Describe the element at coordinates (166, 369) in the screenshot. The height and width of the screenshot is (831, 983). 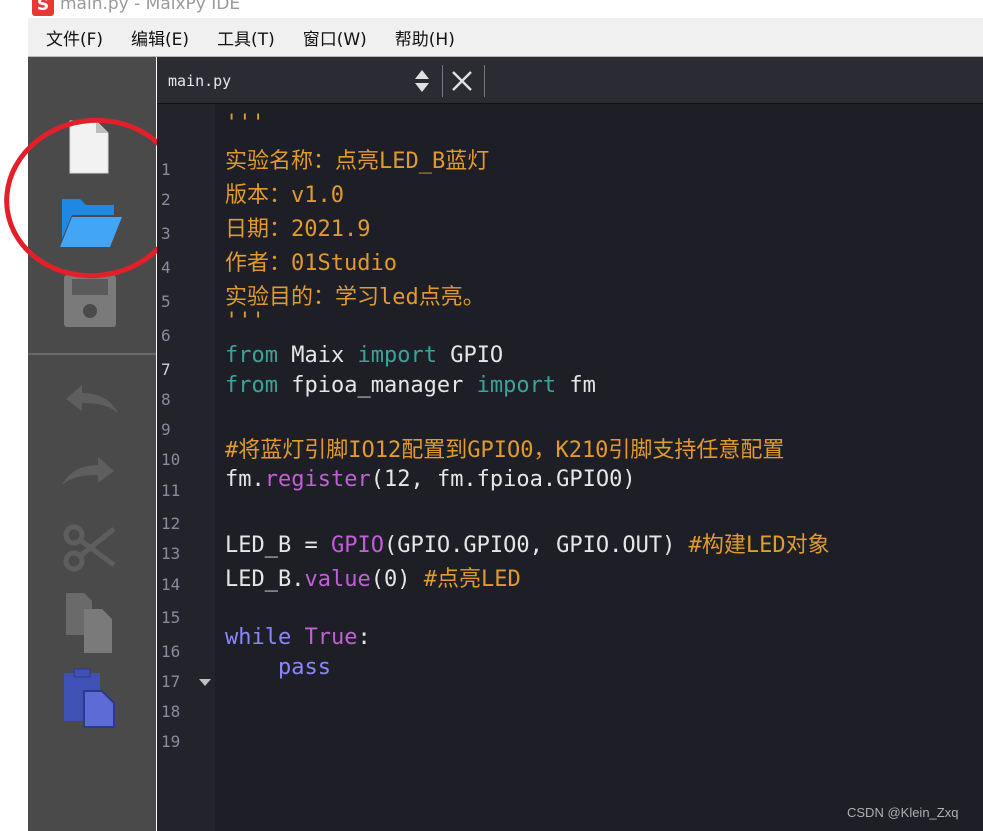
I see `line-number-current: 7` at that location.